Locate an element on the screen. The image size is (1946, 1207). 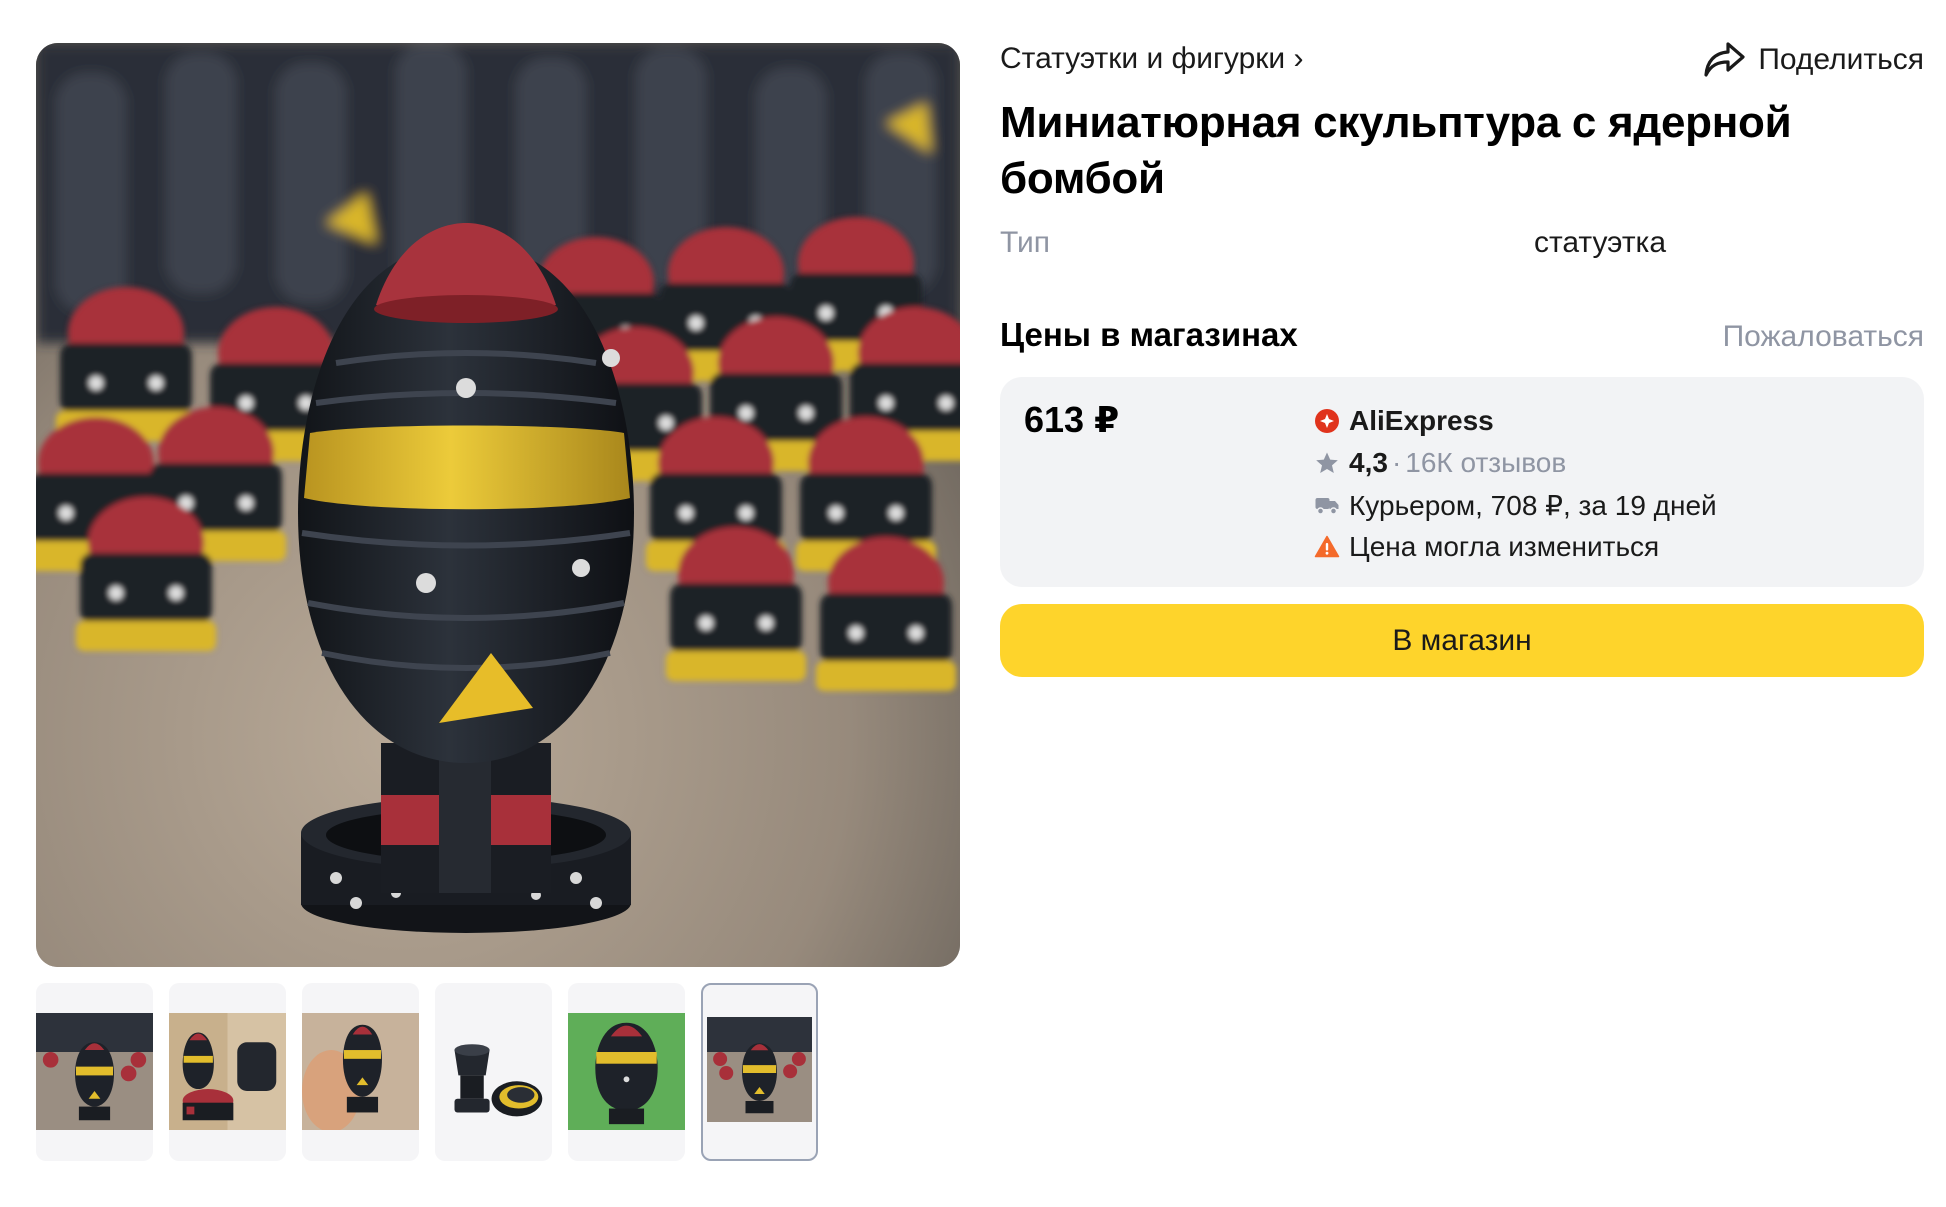
warning-icon is located at coordinates (1327, 546).